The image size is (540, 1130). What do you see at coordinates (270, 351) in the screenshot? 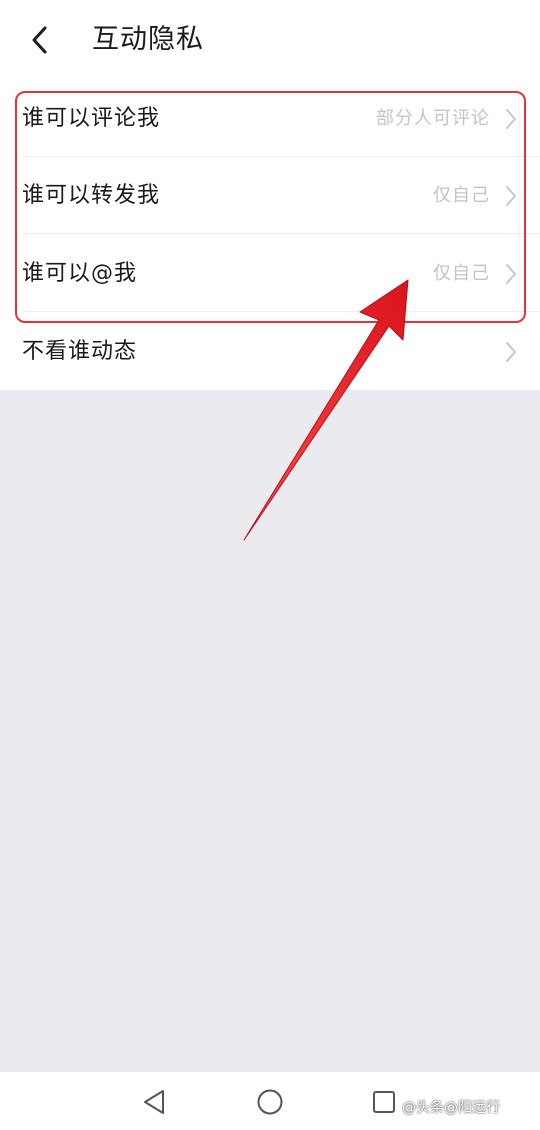
I see `row-hide-feeds: 不看谁动态` at bounding box center [270, 351].